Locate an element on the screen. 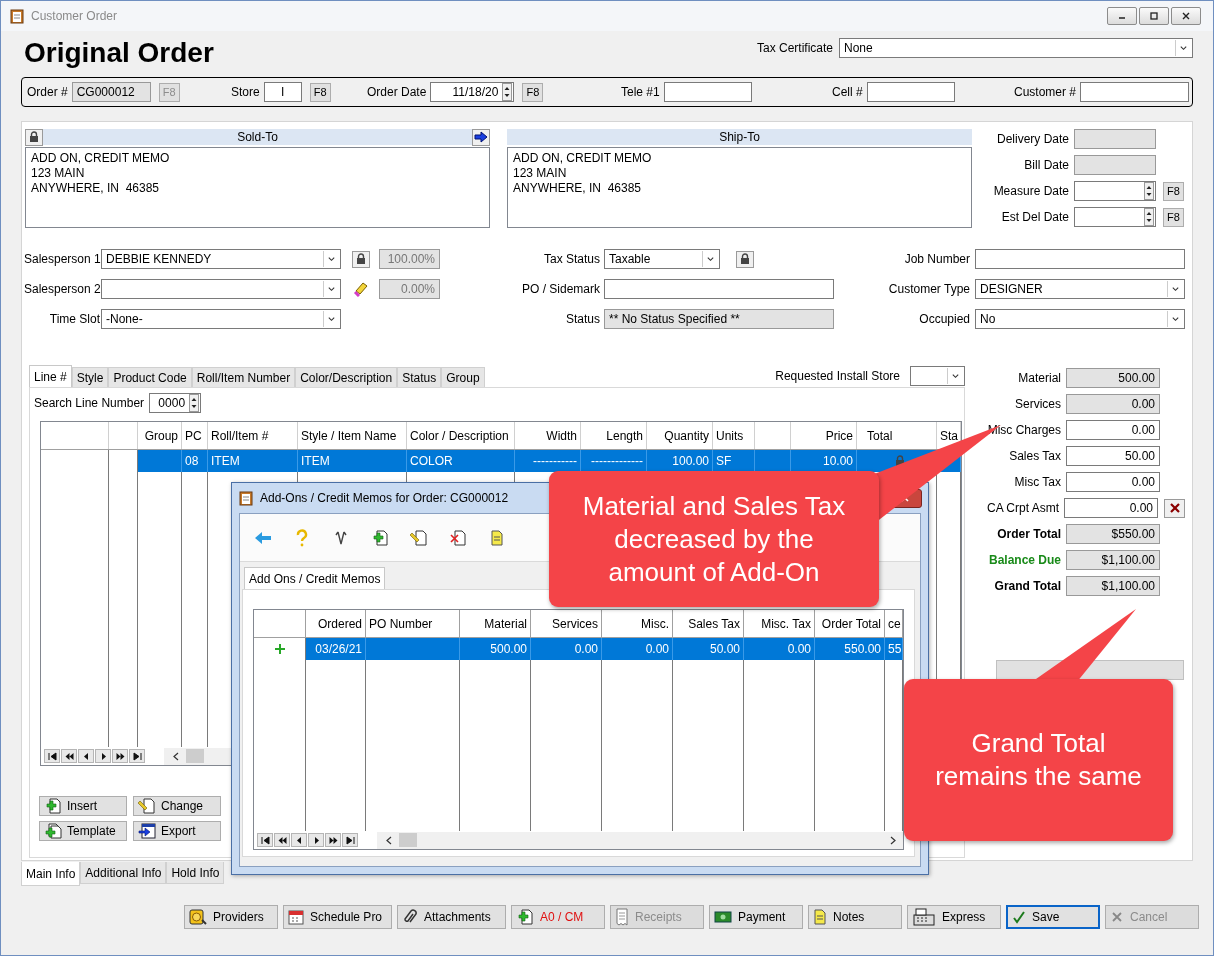 This screenshot has height=956, width=1214. column-header: PC is located at coordinates (195, 435).